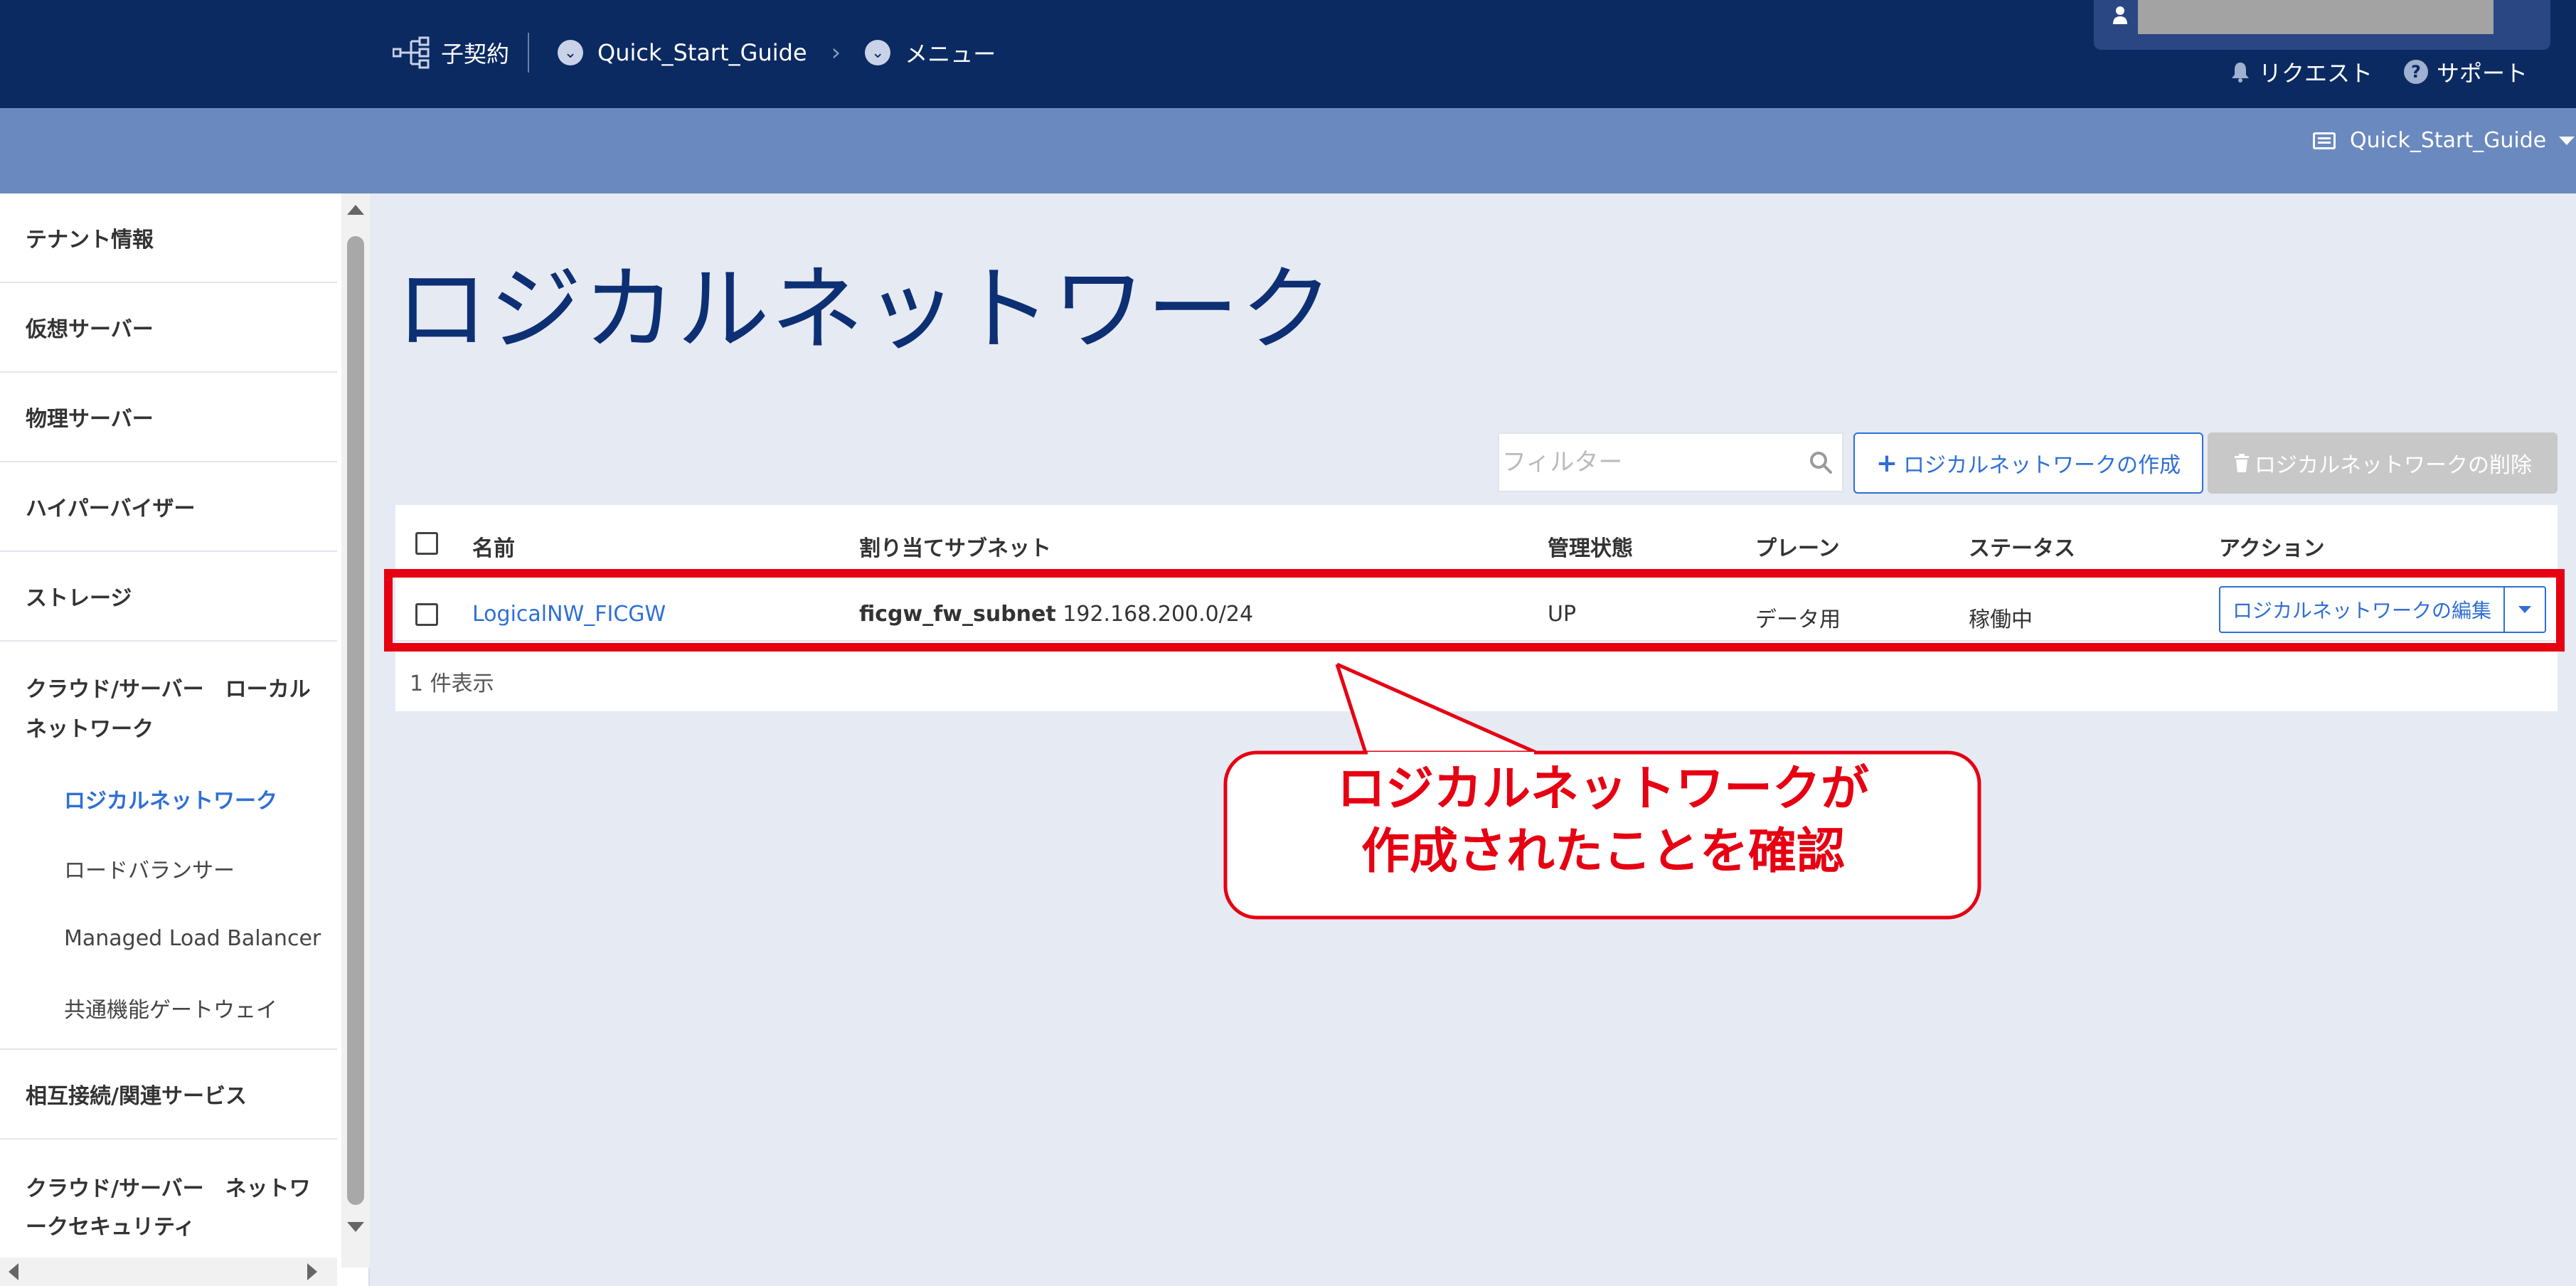 This screenshot has height=1286, width=2576. Describe the element at coordinates (426, 543) in the screenshot. I see `select-all-checkbox` at that location.